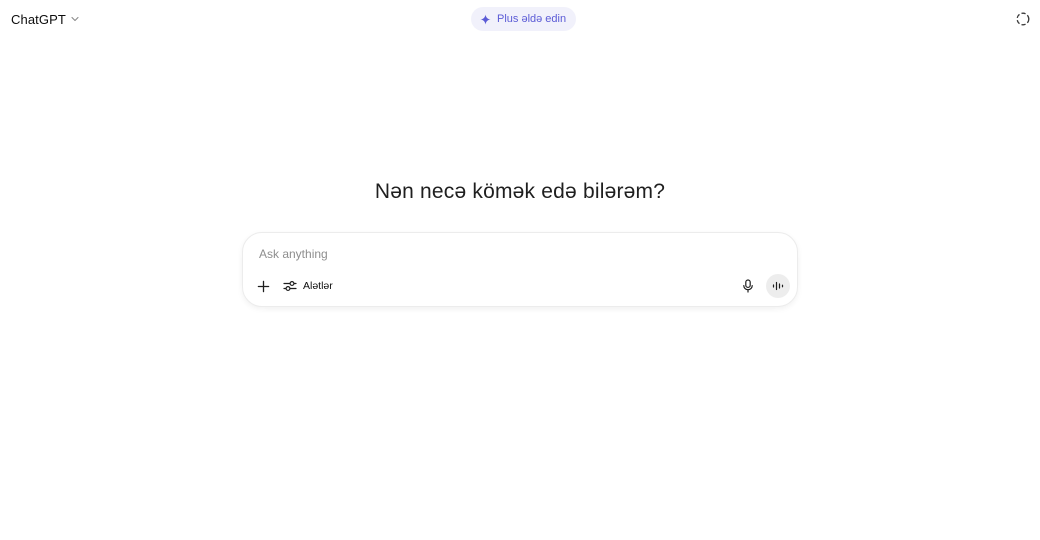 This screenshot has width=1040, height=540. I want to click on plus-icon, so click(263, 286).